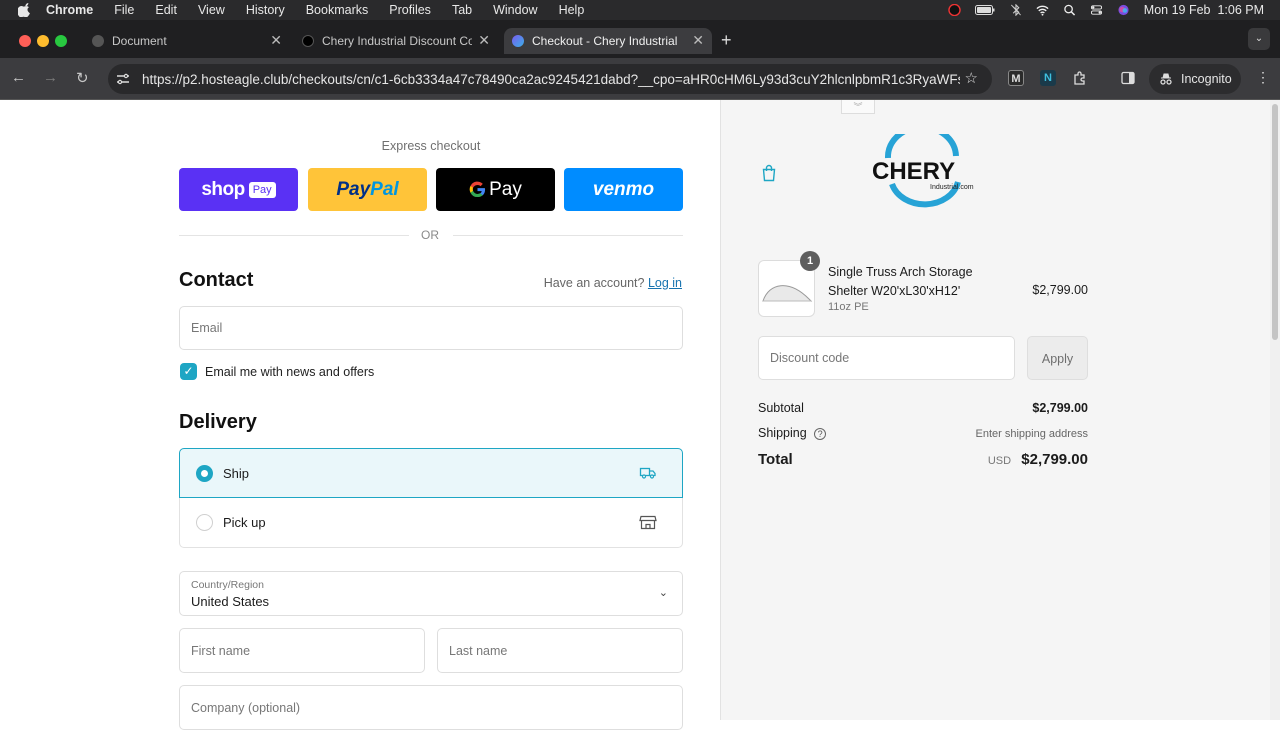  What do you see at coordinates (665, 283) in the screenshot?
I see `login-link: Log in` at bounding box center [665, 283].